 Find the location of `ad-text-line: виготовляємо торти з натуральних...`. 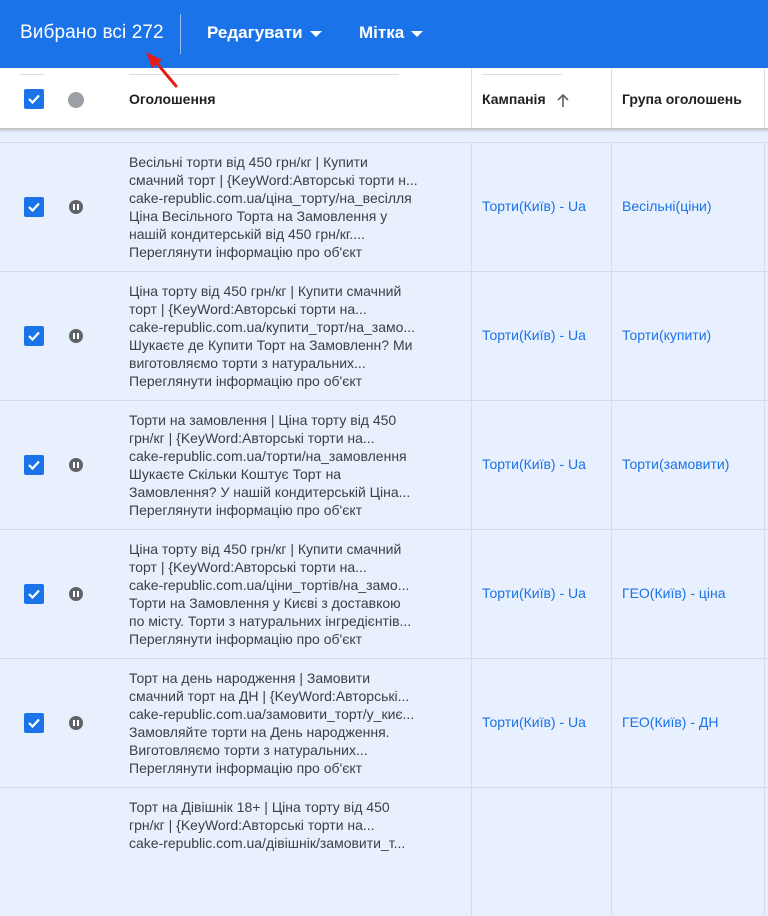

ad-text-line: виготовляємо торти з натуральних... is located at coordinates (247, 363).